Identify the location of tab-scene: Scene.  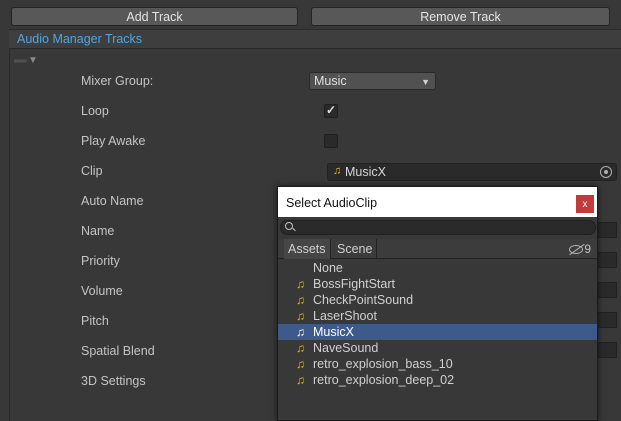
(355, 249).